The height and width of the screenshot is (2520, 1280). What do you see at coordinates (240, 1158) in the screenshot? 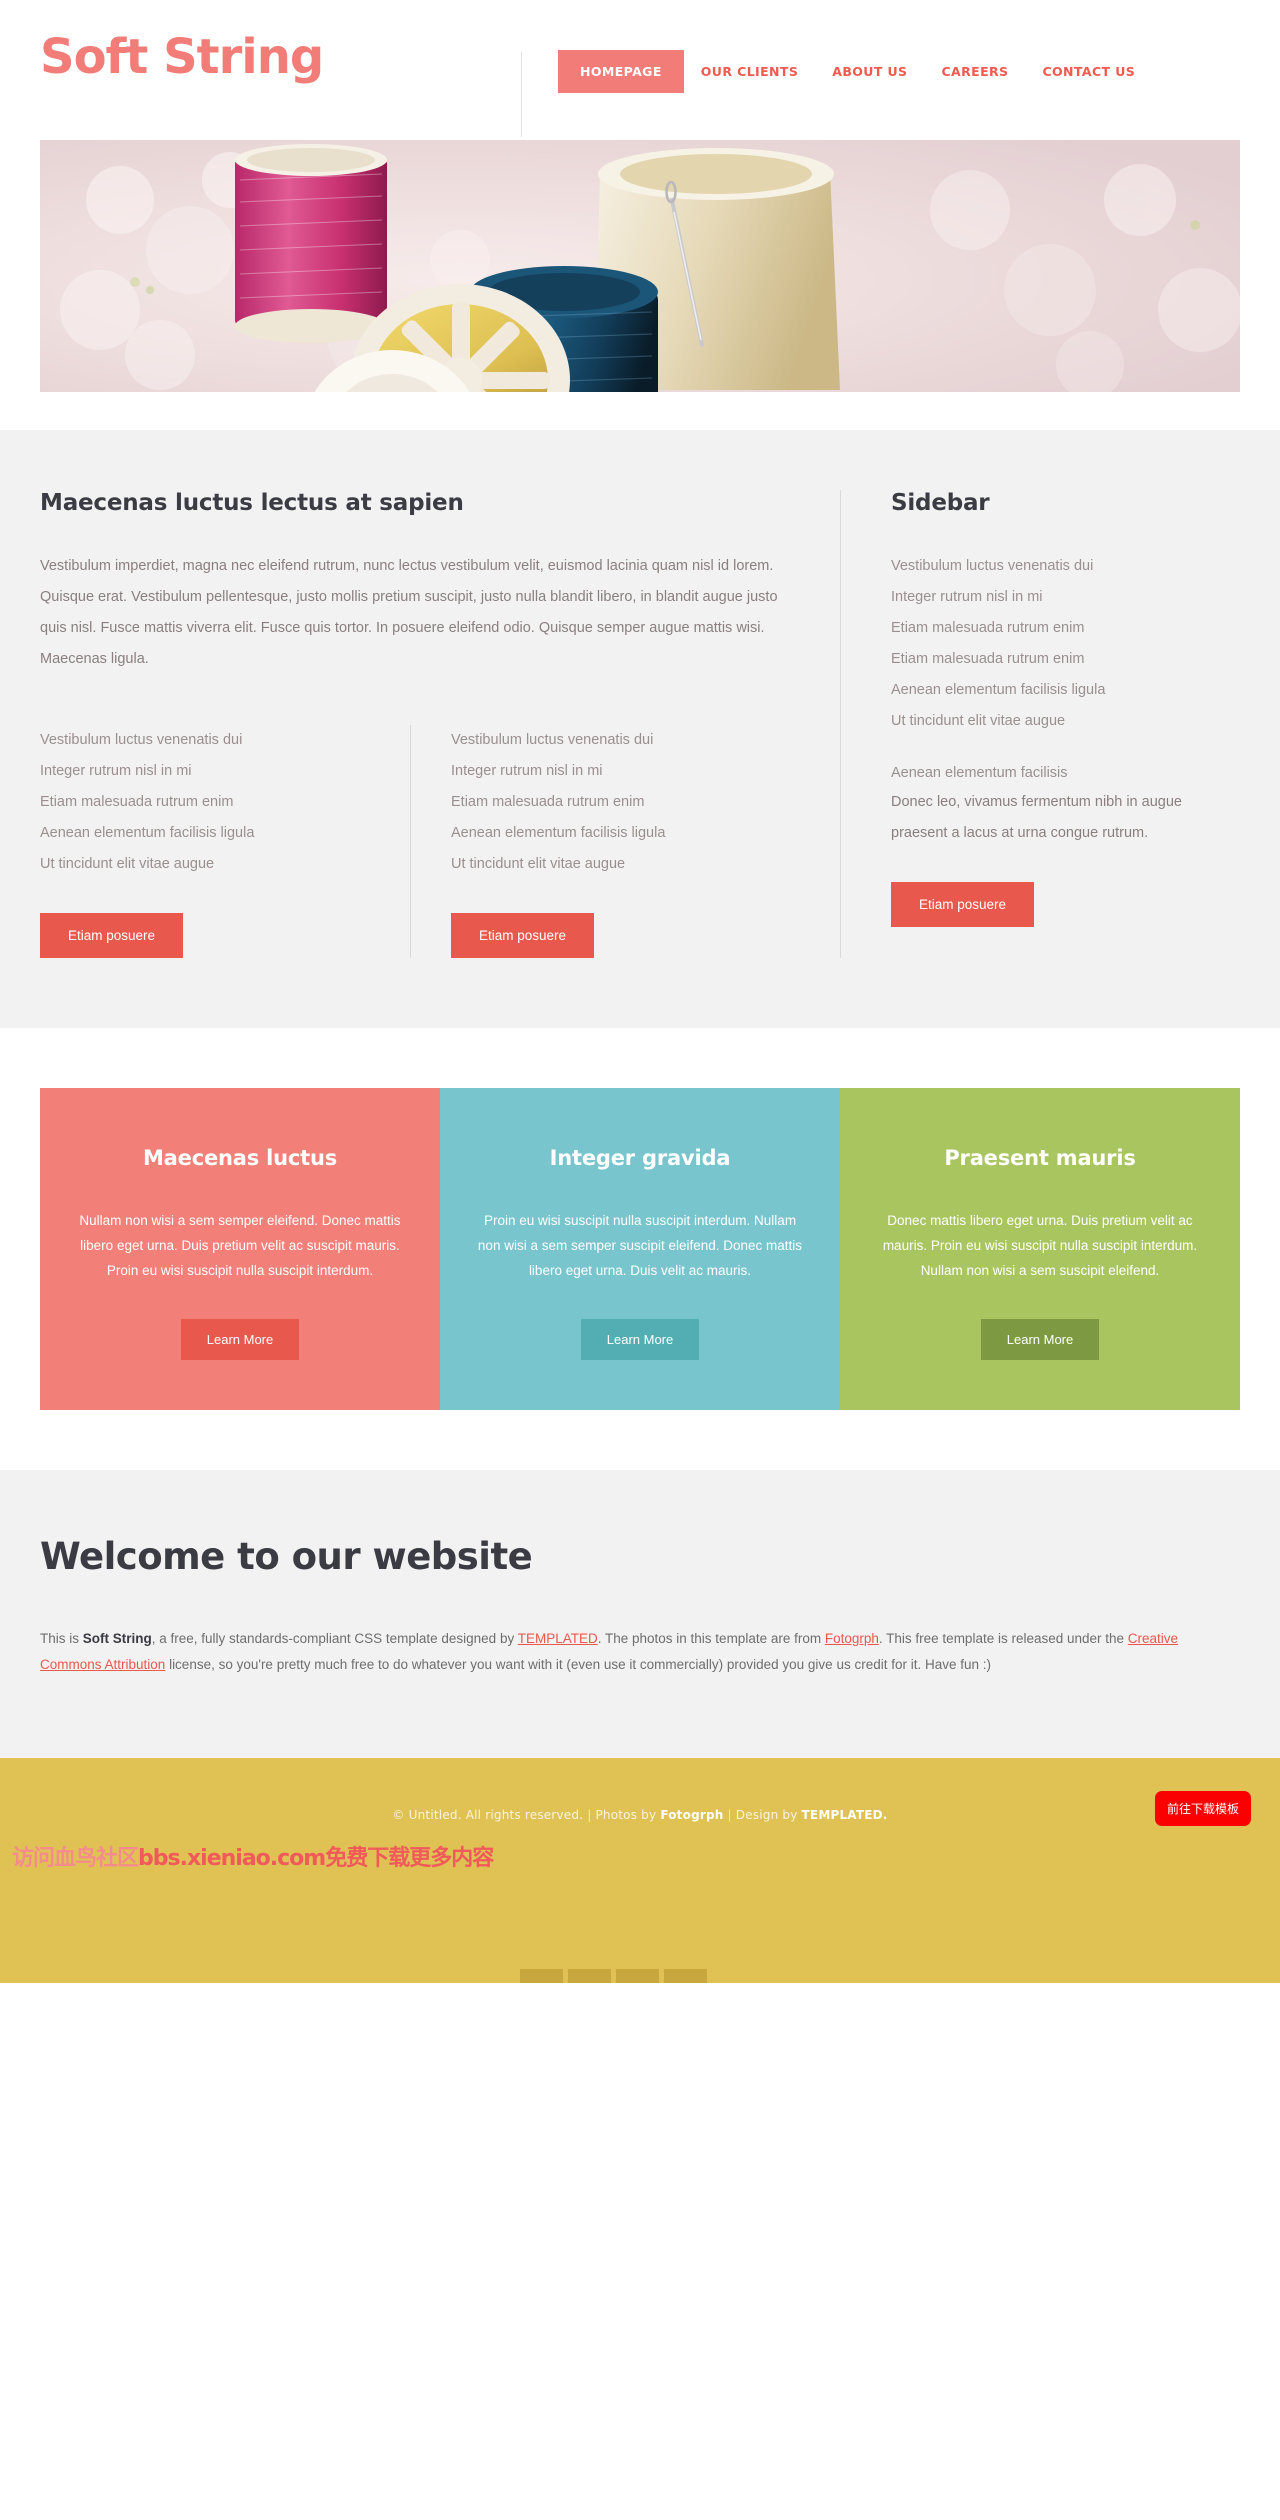
I see `promo-box-title: Maecenas luctus` at bounding box center [240, 1158].